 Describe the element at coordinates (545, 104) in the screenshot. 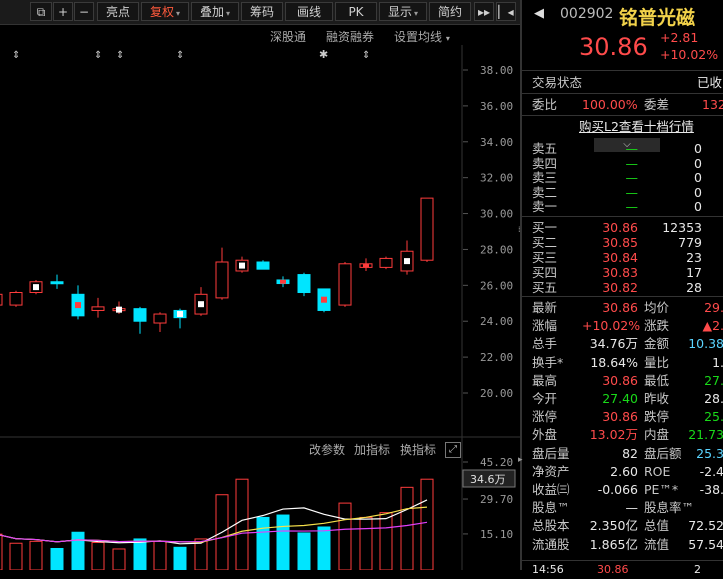

I see `weibi-label: 委比` at that location.